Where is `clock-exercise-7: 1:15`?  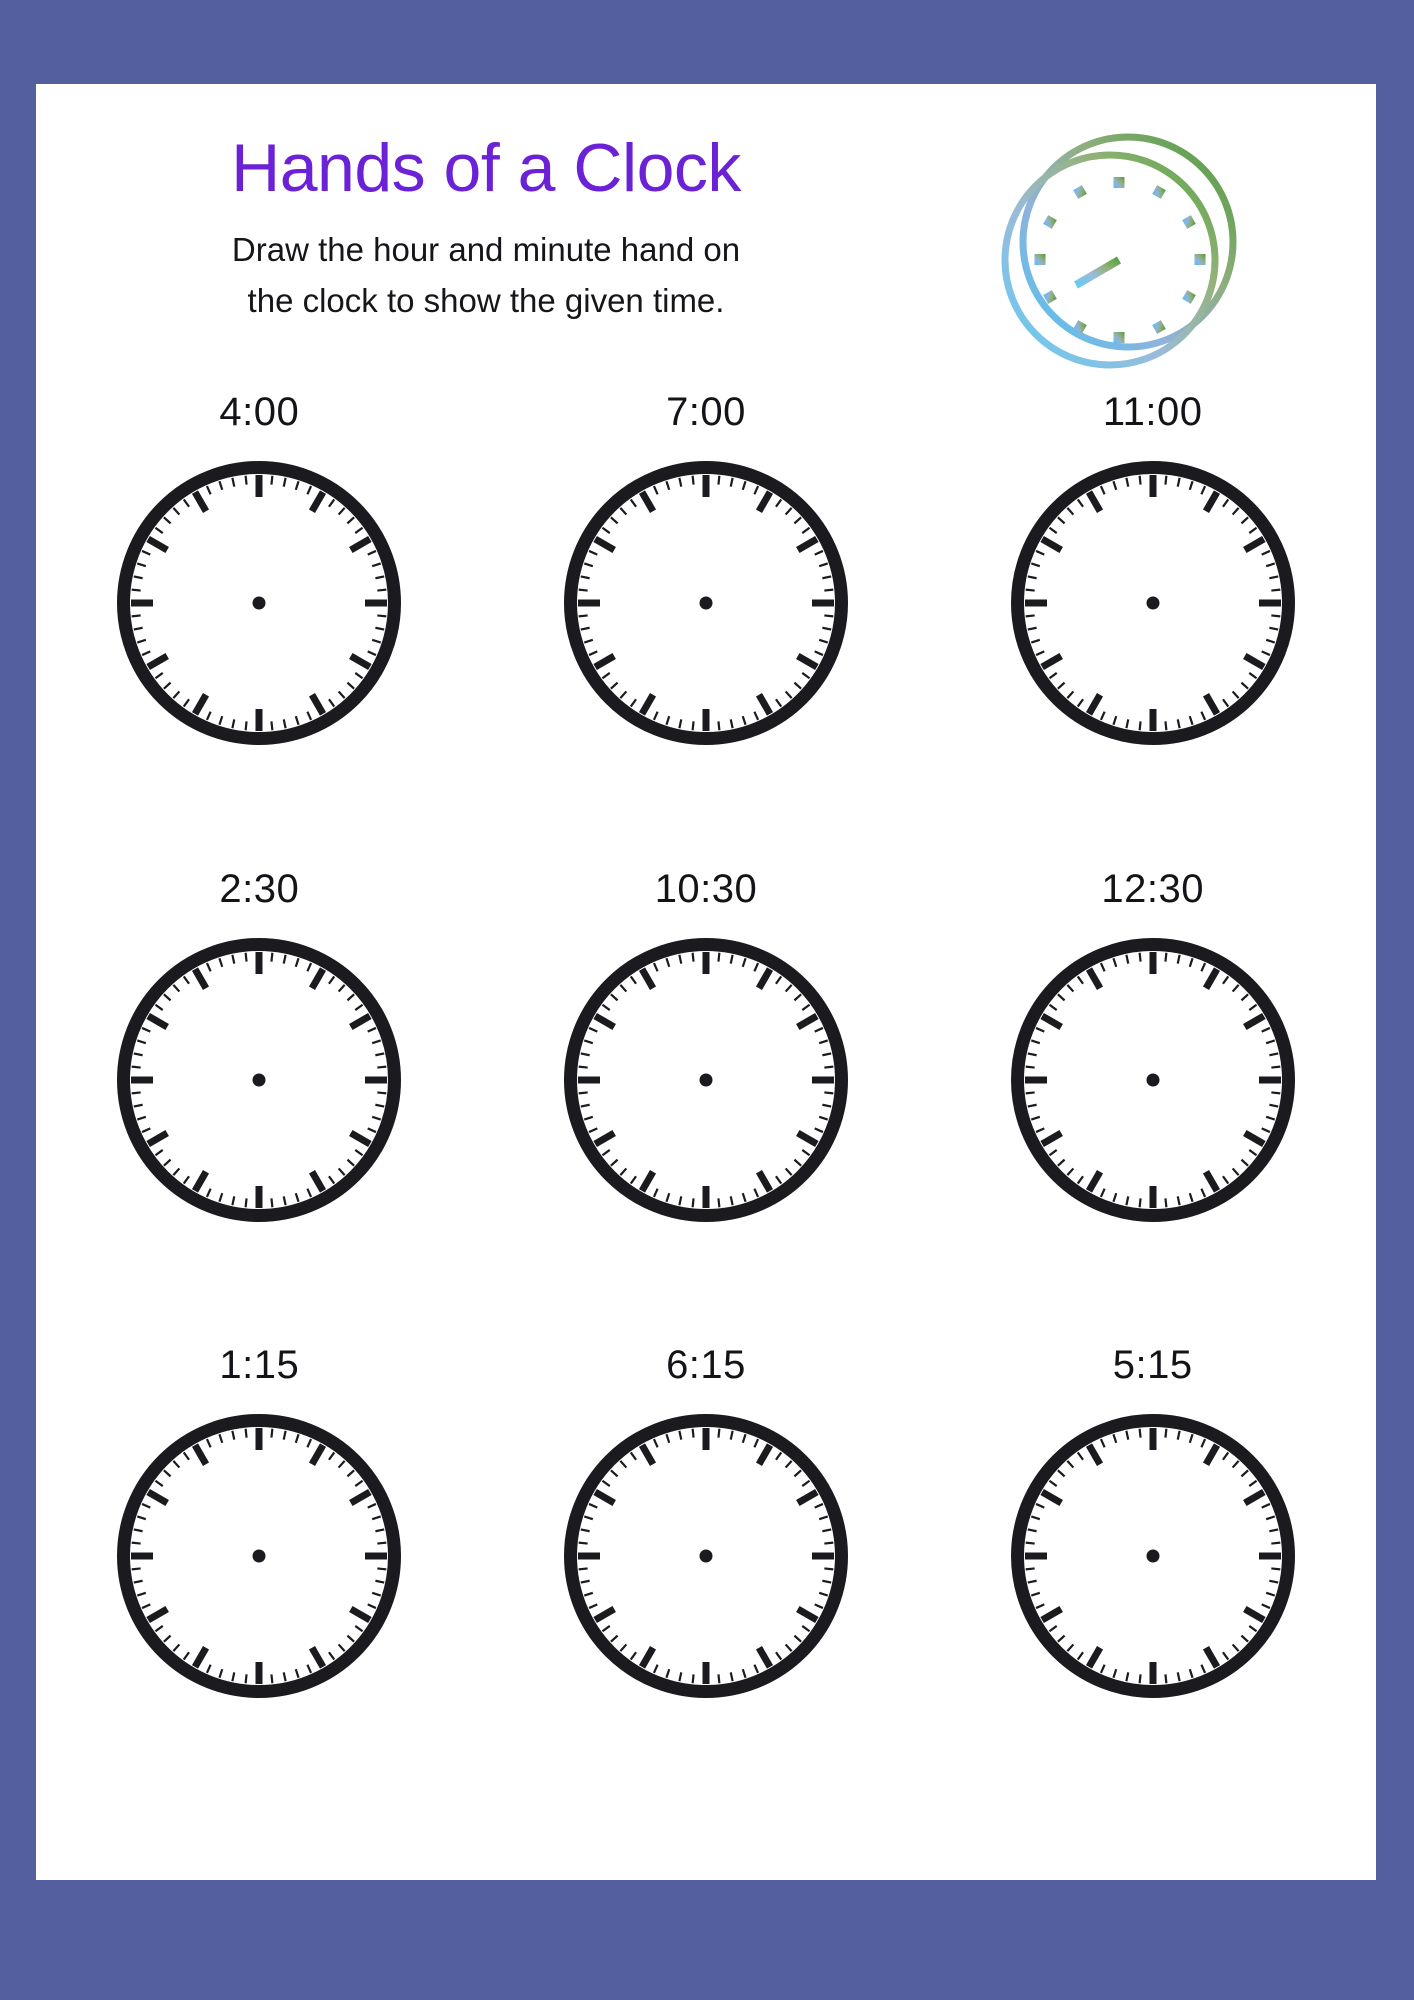 clock-exercise-7: 1:15 is located at coordinates (259, 1575).